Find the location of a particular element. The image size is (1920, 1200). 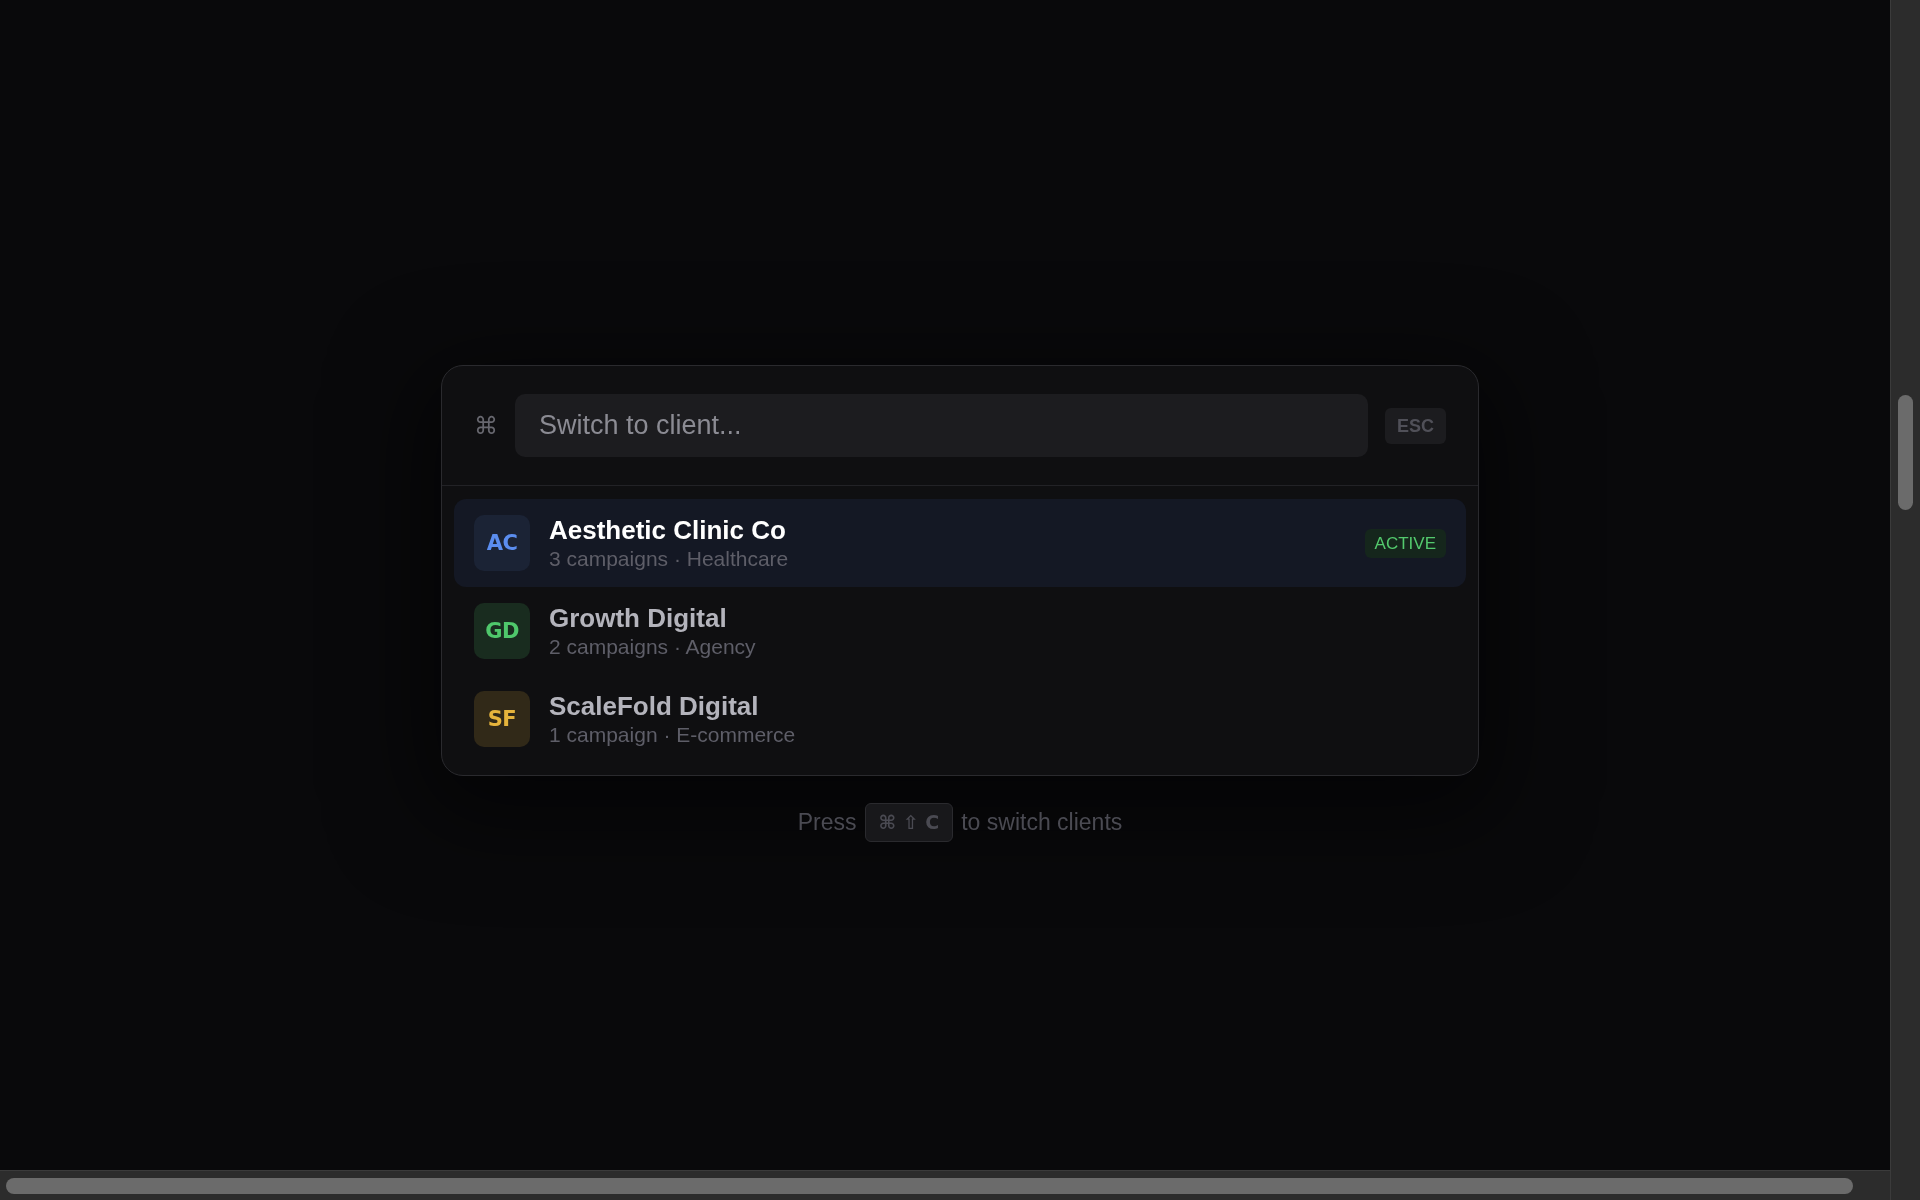

client-row: SF ScaleFold Digital 1 campaign · E-commerce is located at coordinates (960, 719).